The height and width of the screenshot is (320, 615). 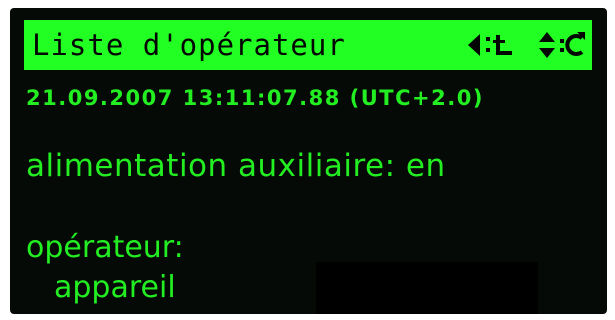 What do you see at coordinates (236, 166) in the screenshot?
I see `auxiliary-power-status: alimentation auxiliaire: en` at bounding box center [236, 166].